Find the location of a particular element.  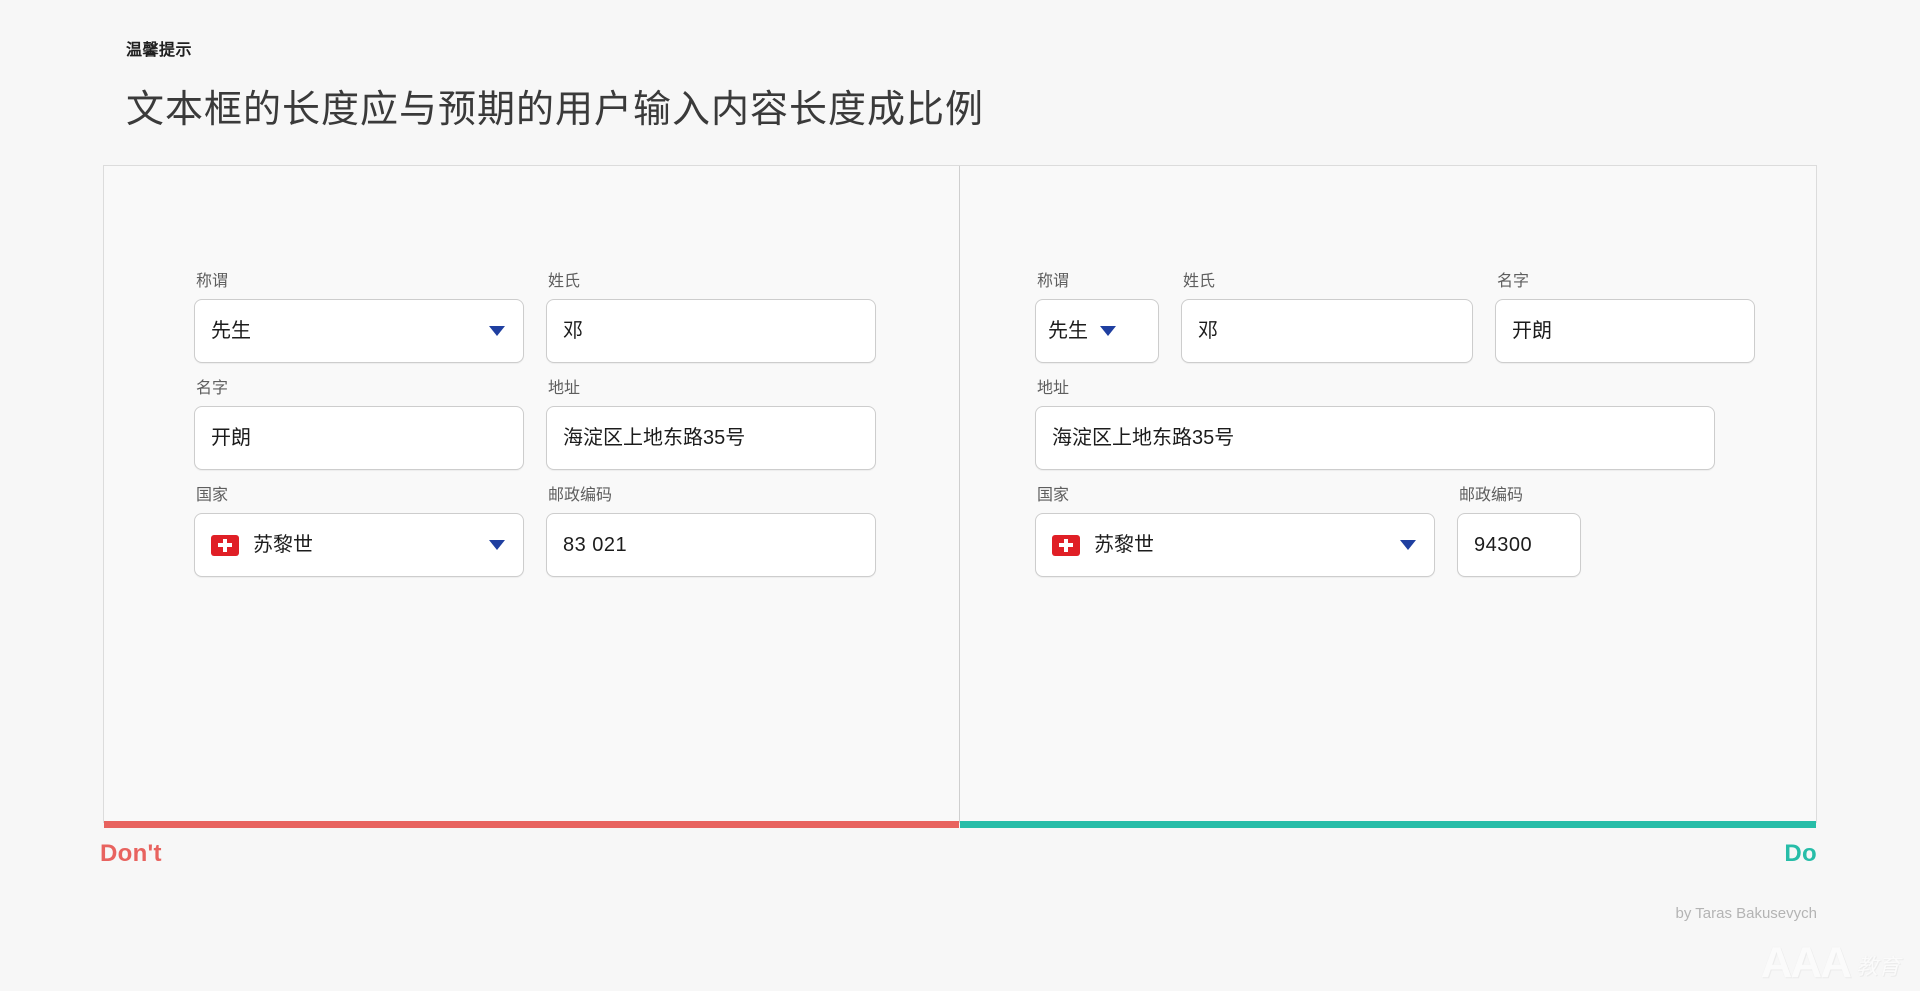

do-row-1: 称谓 先生 姓氏 邓 名字 开朗 is located at coordinates (1395, 318).